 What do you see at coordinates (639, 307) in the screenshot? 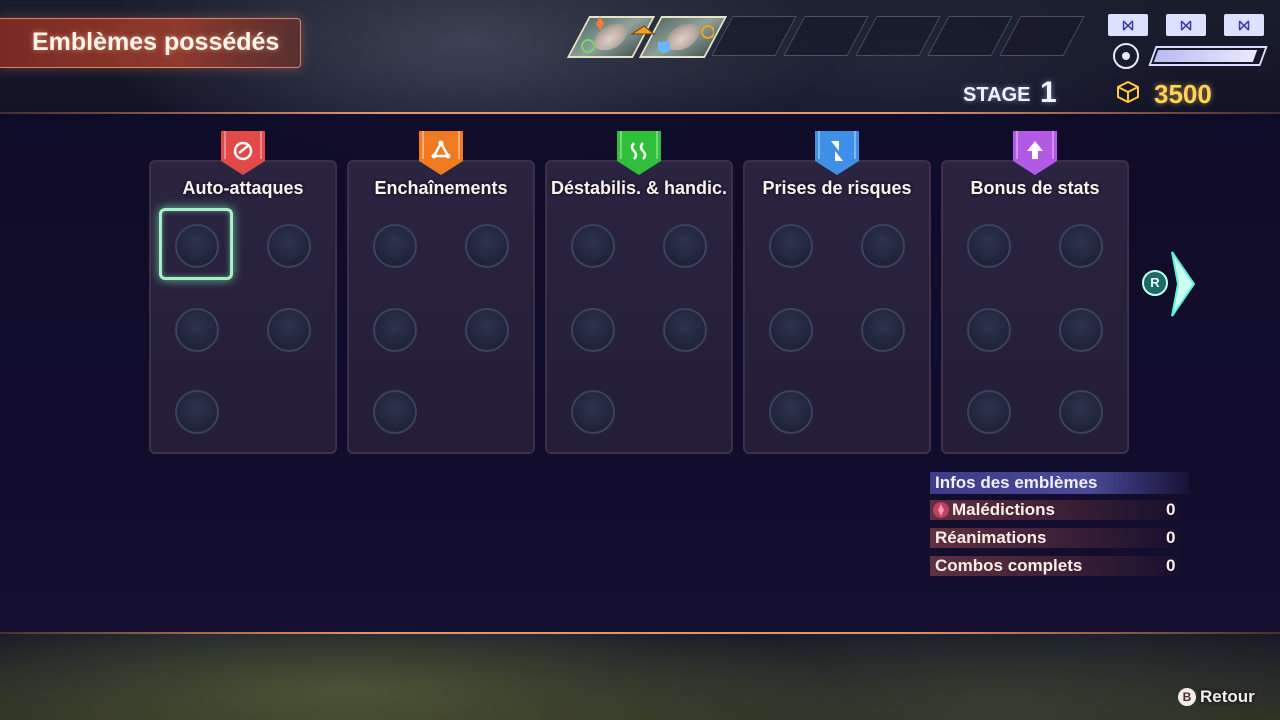
I see `category-card-3: Déstabilis. & handic.` at bounding box center [639, 307].